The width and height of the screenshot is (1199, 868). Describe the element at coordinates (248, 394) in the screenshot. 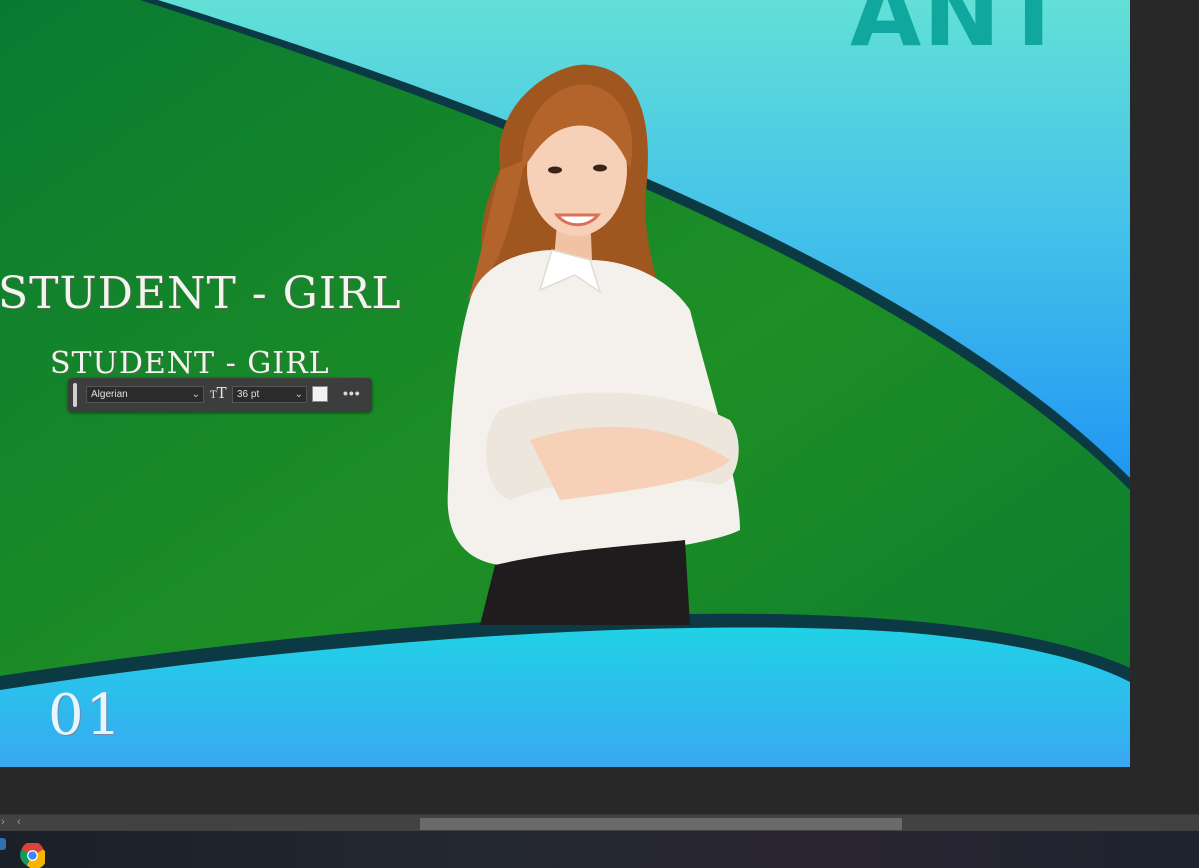

I see `font-size-value: 36 pt` at that location.